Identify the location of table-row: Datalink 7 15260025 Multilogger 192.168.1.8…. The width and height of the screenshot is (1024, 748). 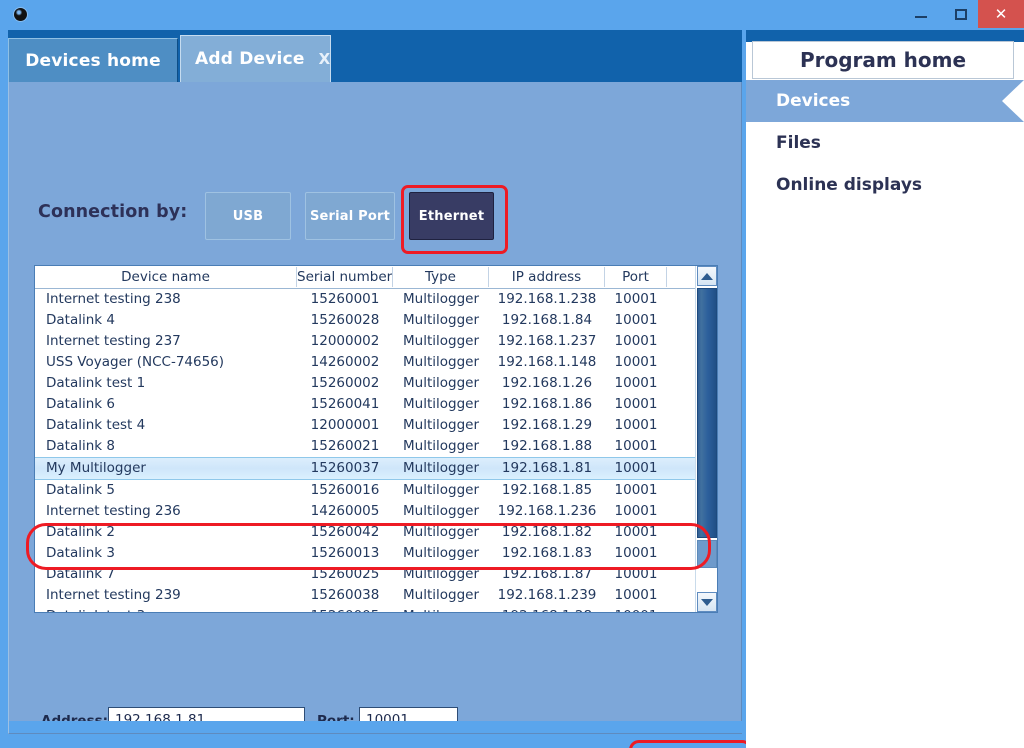
(365, 574).